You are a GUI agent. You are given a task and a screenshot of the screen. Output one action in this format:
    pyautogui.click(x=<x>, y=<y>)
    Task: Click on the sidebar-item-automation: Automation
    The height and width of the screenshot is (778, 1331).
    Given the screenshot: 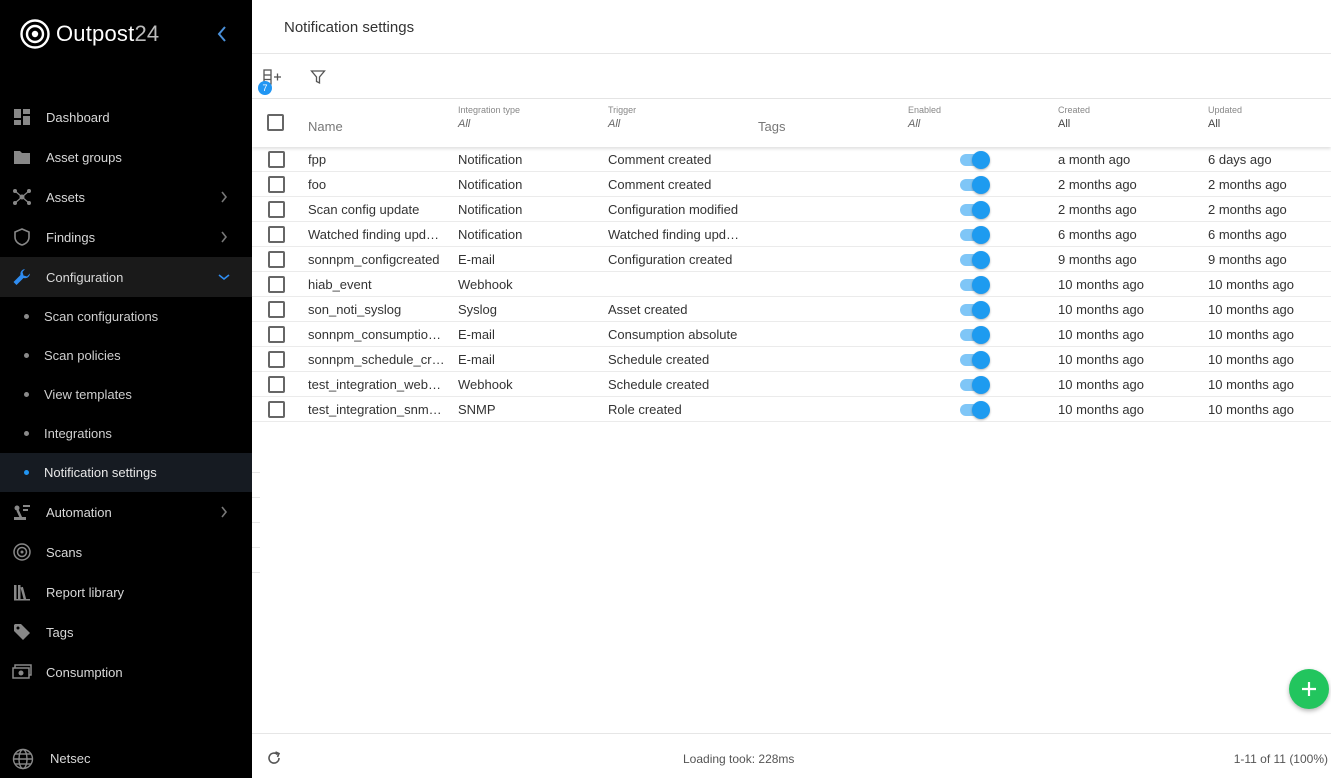 What is the action you would take?
    pyautogui.click(x=126, y=512)
    